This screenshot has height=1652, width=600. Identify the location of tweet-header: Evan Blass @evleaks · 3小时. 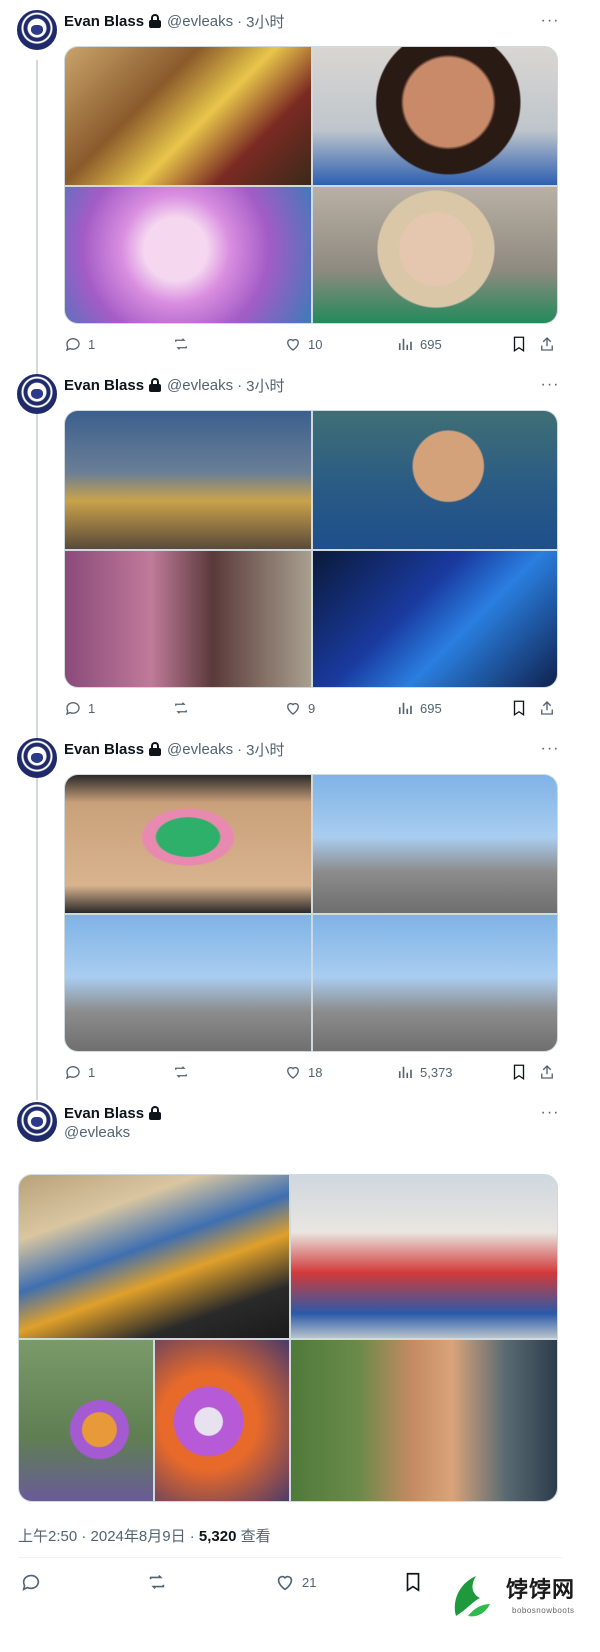
(174, 749).